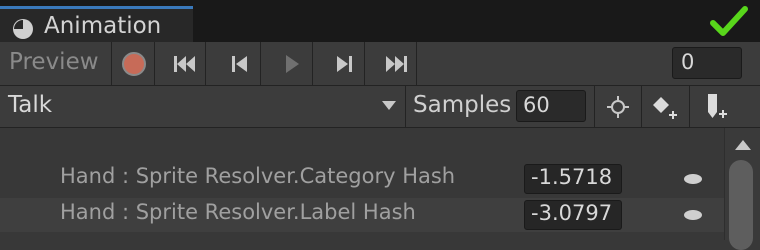 The image size is (760, 250). Describe the element at coordinates (573, 179) in the screenshot. I see `property-value-field: -1.5718` at that location.